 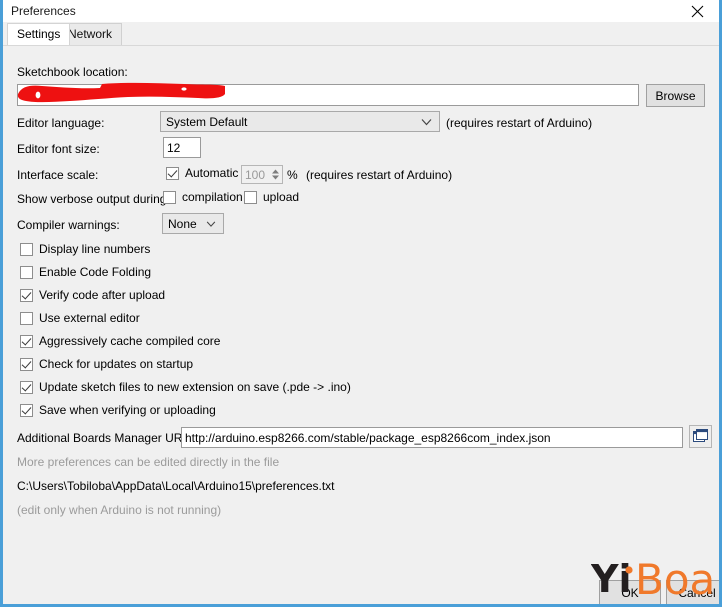 I want to click on compiler-warnings-select: None, so click(x=193, y=223).